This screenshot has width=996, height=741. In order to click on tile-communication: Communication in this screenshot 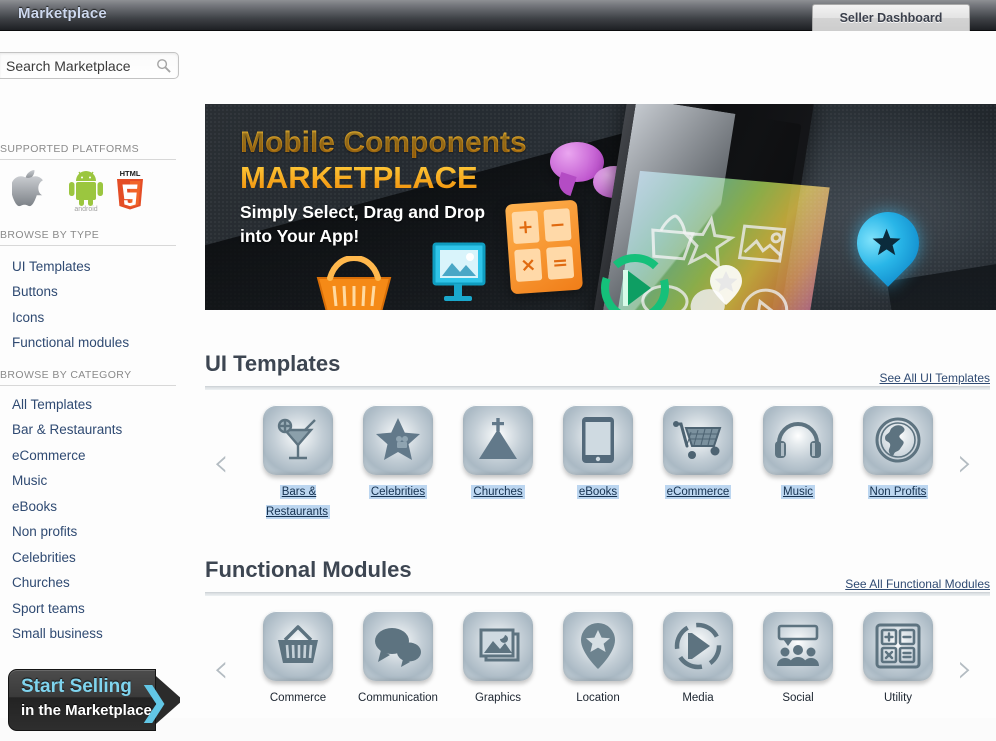, I will do `click(398, 659)`.